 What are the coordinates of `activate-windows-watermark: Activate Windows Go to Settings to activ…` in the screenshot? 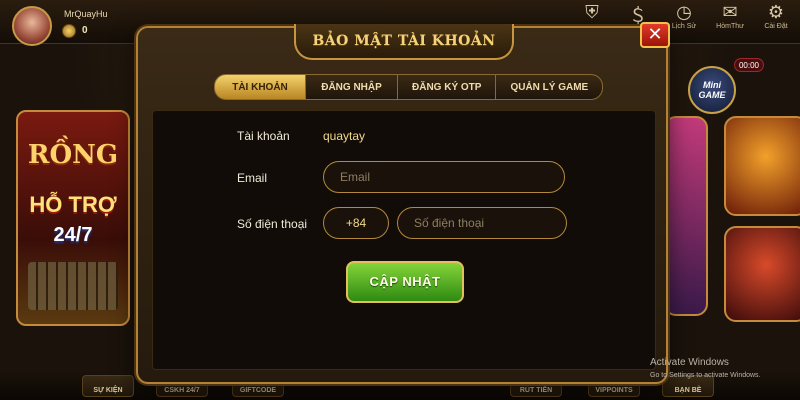 It's located at (705, 369).